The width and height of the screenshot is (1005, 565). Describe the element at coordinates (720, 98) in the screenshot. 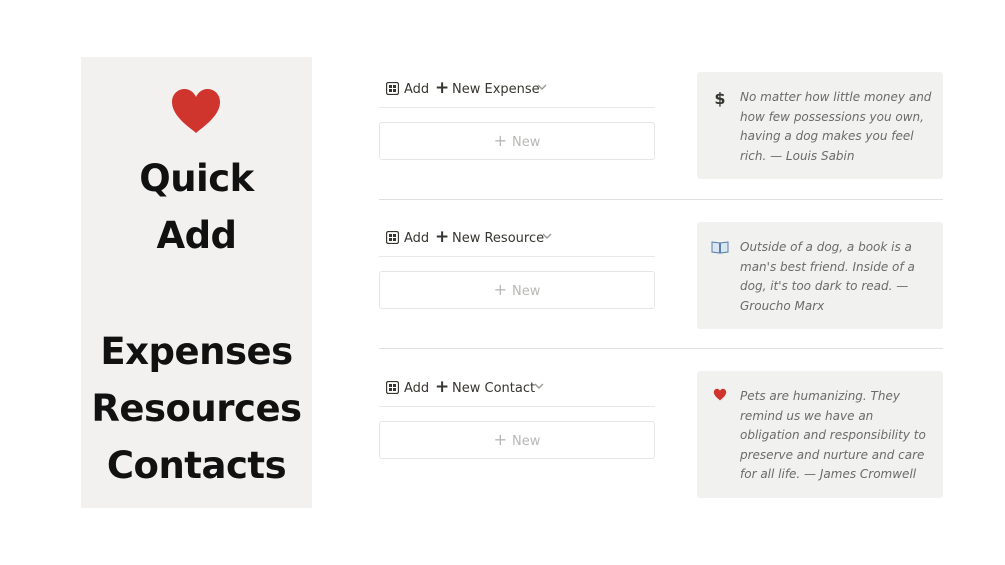

I see `dollar-icon: $` at that location.